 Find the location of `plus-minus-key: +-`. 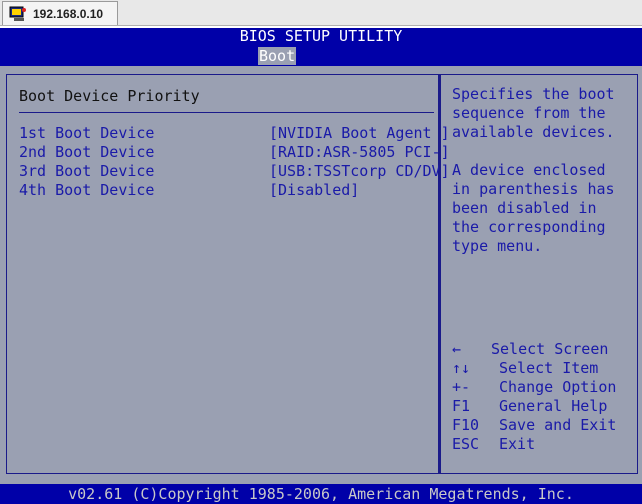

plus-minus-key: +- is located at coordinates (461, 387).